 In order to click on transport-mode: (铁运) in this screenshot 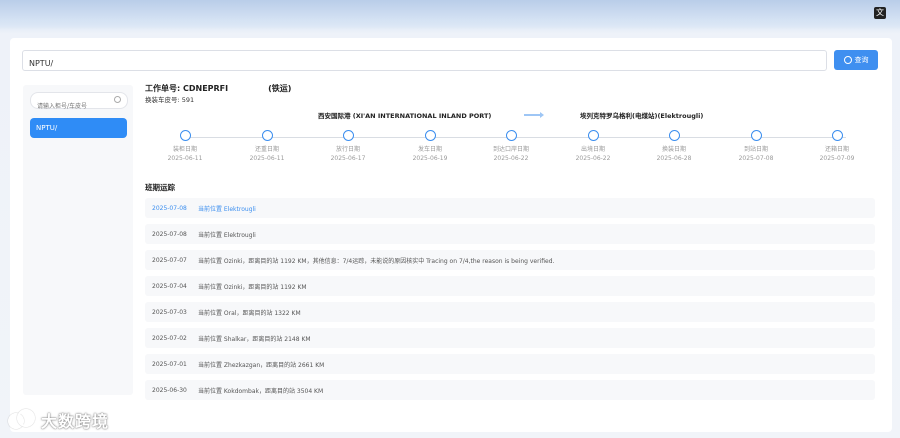, I will do `click(280, 88)`.